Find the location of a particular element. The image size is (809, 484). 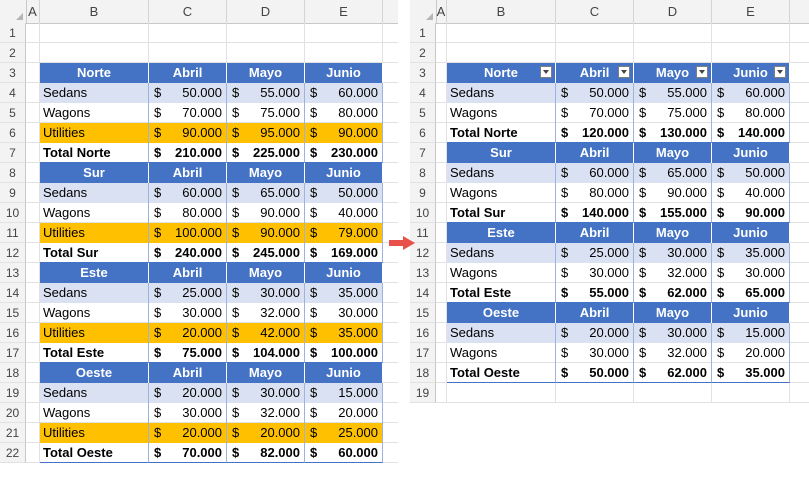

total-row-value-cell: $55.000 is located at coordinates (595, 293).